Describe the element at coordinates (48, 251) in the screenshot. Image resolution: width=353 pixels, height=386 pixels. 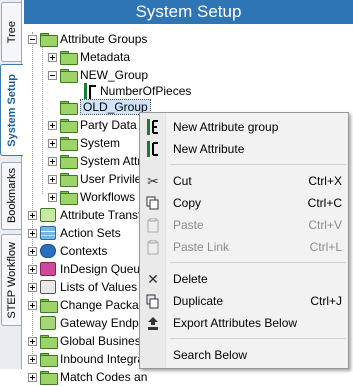
I see `globe-icon` at that location.